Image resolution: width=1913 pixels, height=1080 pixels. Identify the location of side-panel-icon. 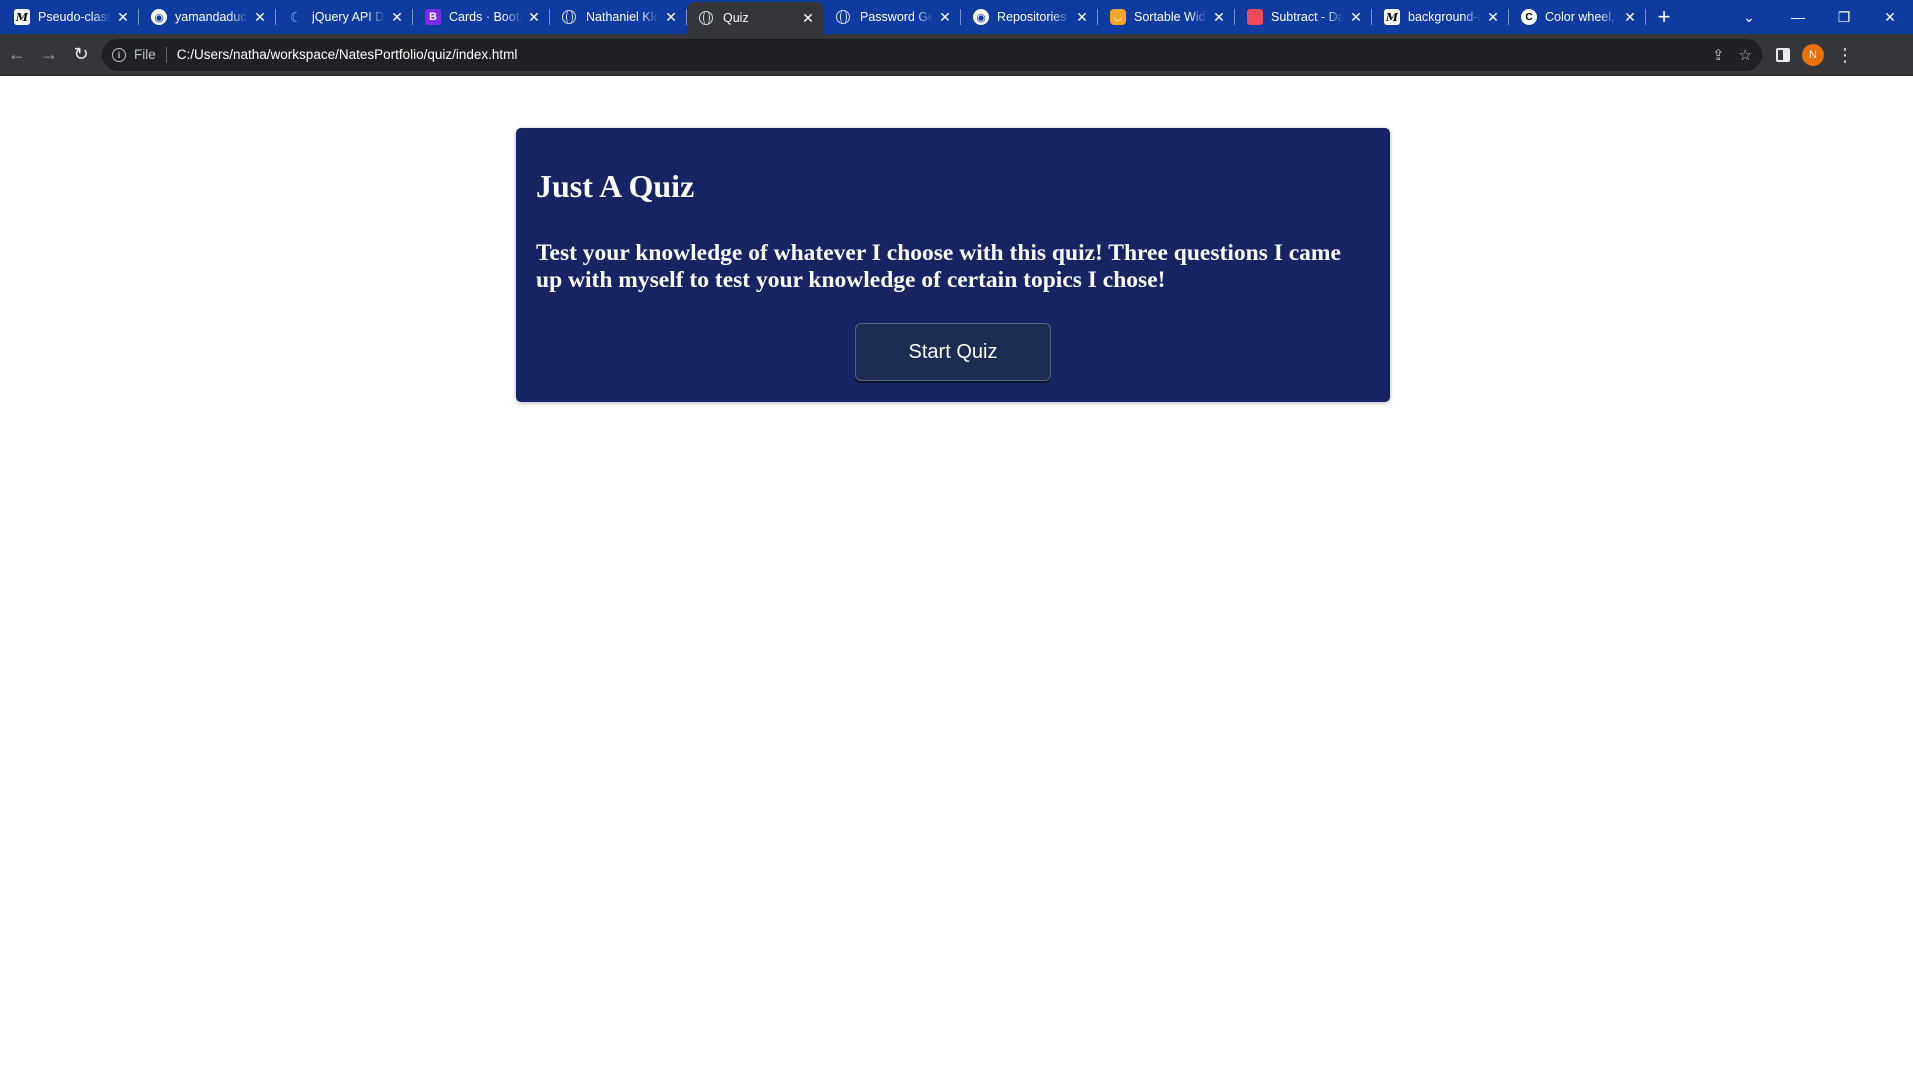
(1783, 54).